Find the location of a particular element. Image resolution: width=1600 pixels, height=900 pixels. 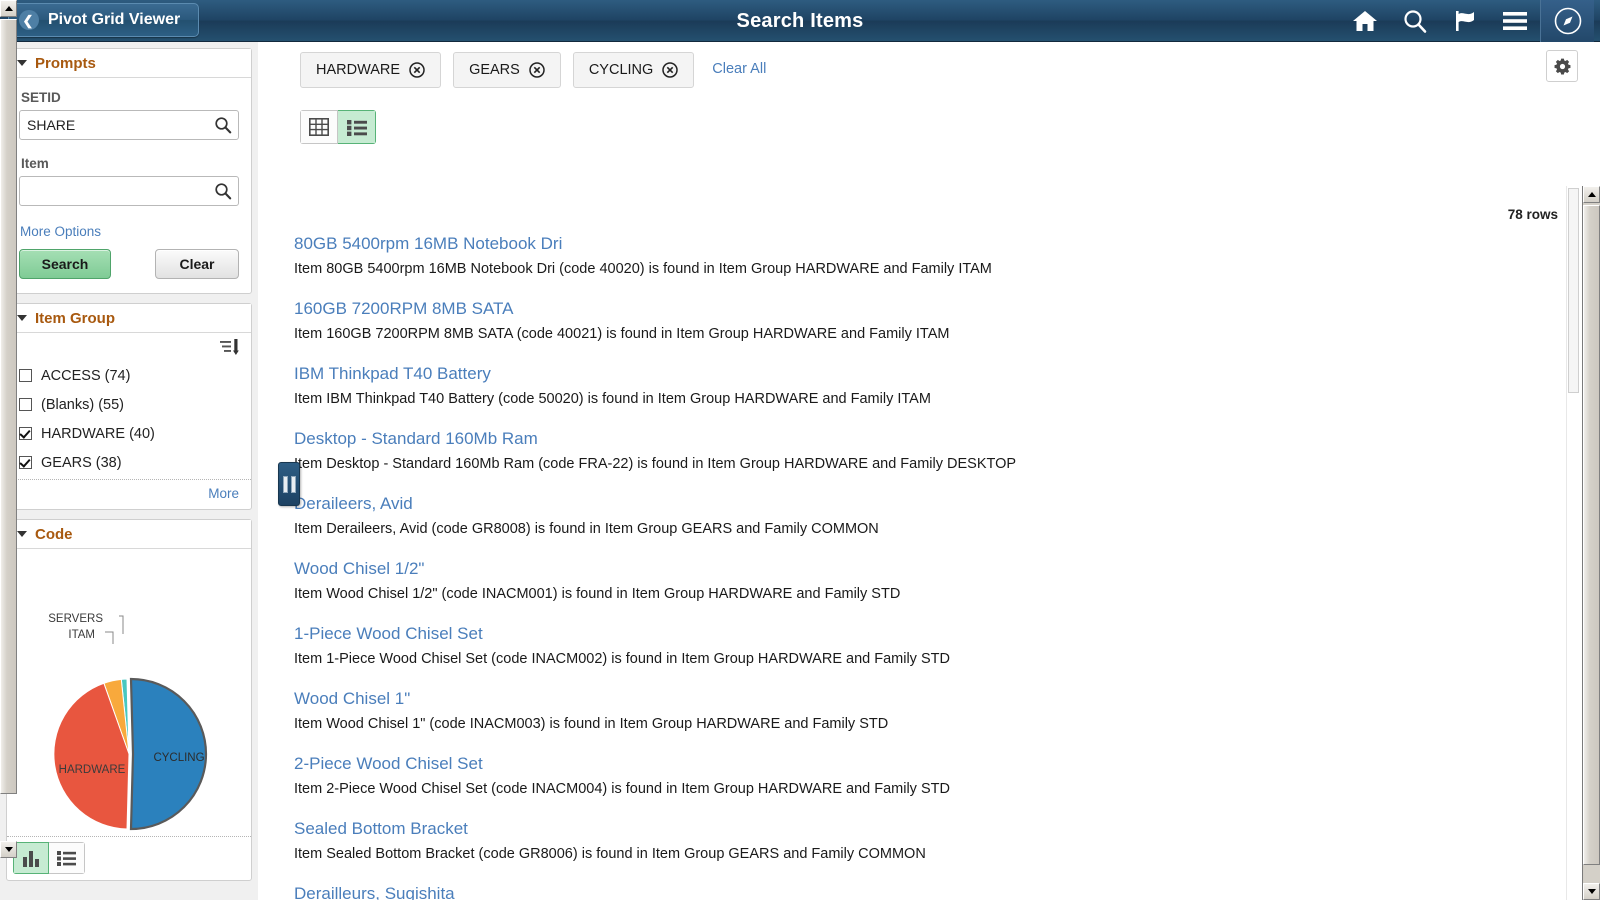

facet-option-gears: GEARS (38) is located at coordinates (129, 462).